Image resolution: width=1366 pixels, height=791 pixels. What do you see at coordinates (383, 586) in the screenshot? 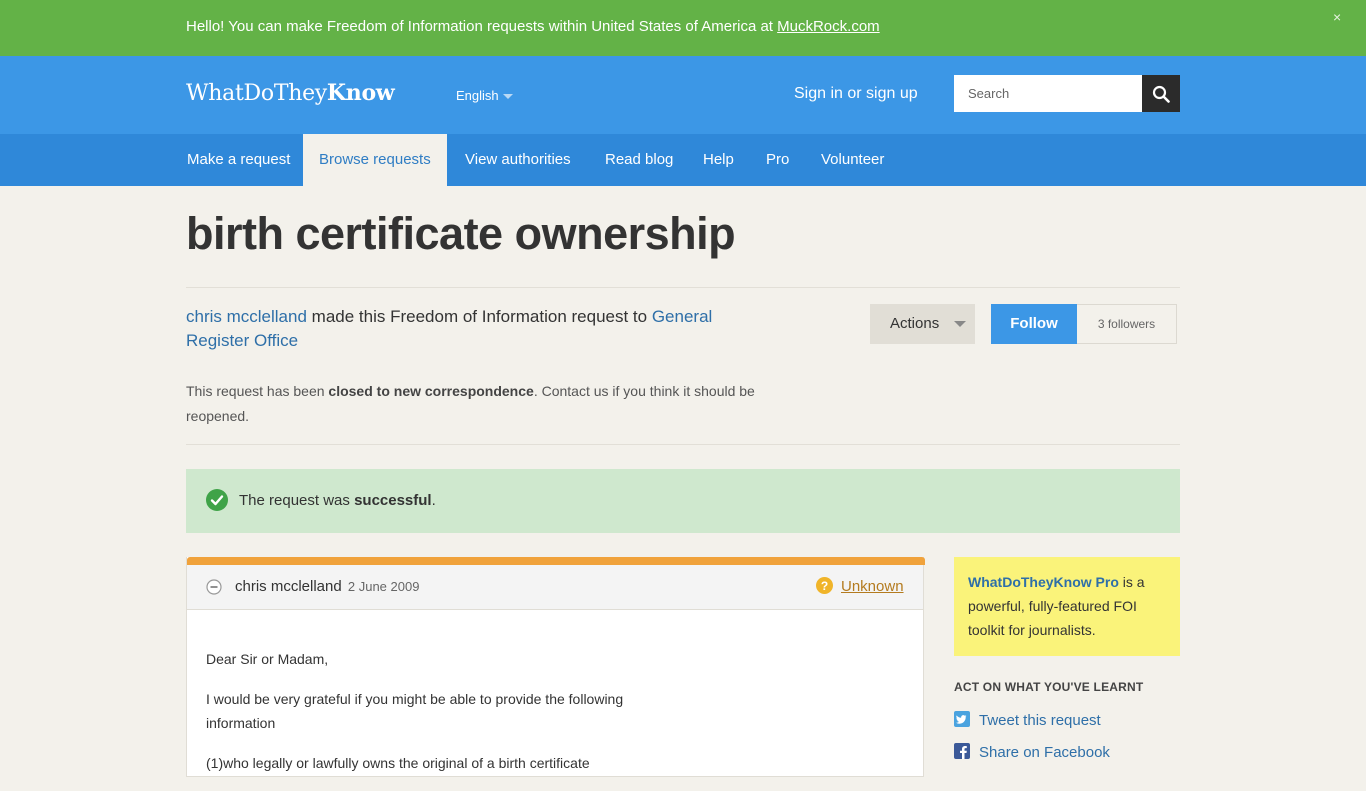
I see `correspondence-date: 2 June 2009` at bounding box center [383, 586].